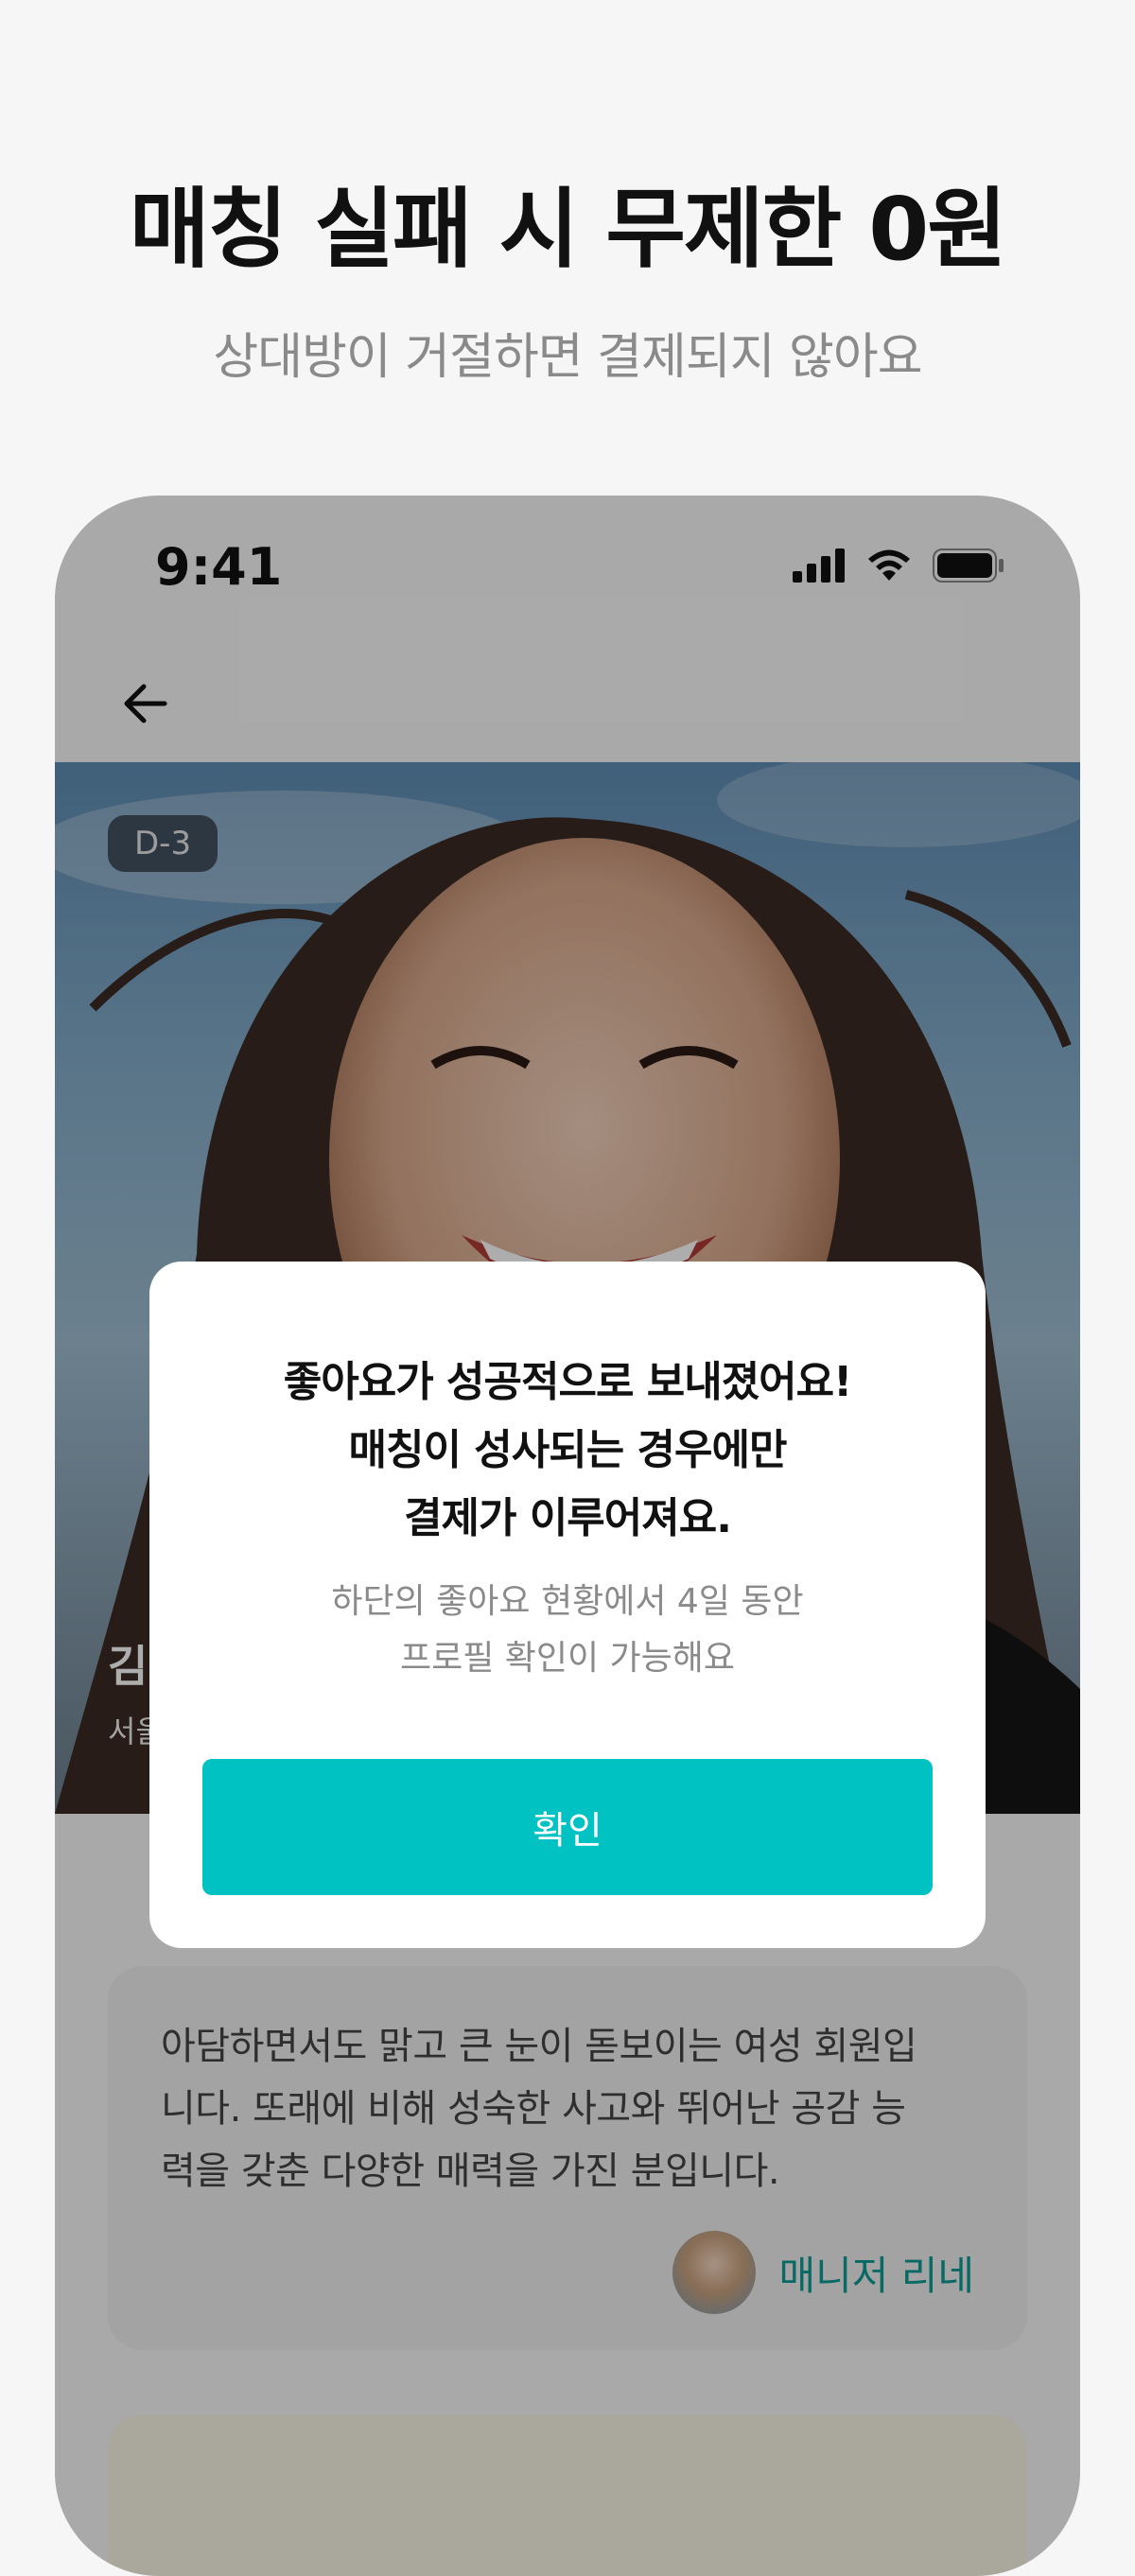 Image resolution: width=1135 pixels, height=2576 pixels. I want to click on dialog-title-line: 매칭이 성사되는 경우에만, so click(568, 1450).